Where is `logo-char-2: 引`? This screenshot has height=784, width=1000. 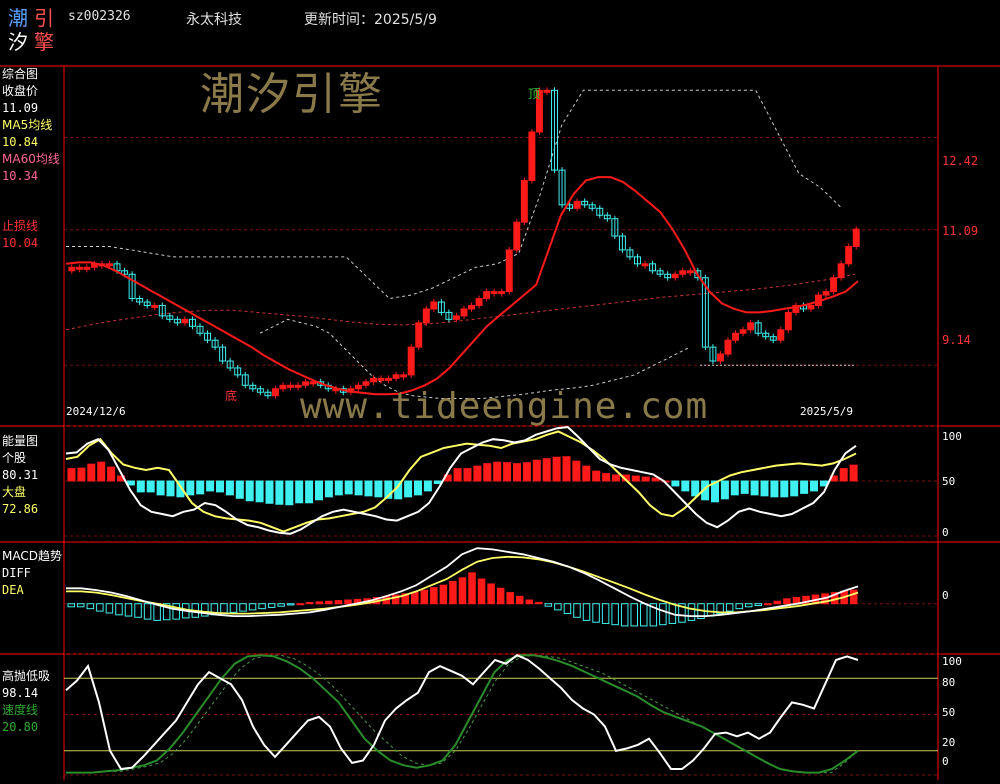
logo-char-2: 引 is located at coordinates (44, 18).